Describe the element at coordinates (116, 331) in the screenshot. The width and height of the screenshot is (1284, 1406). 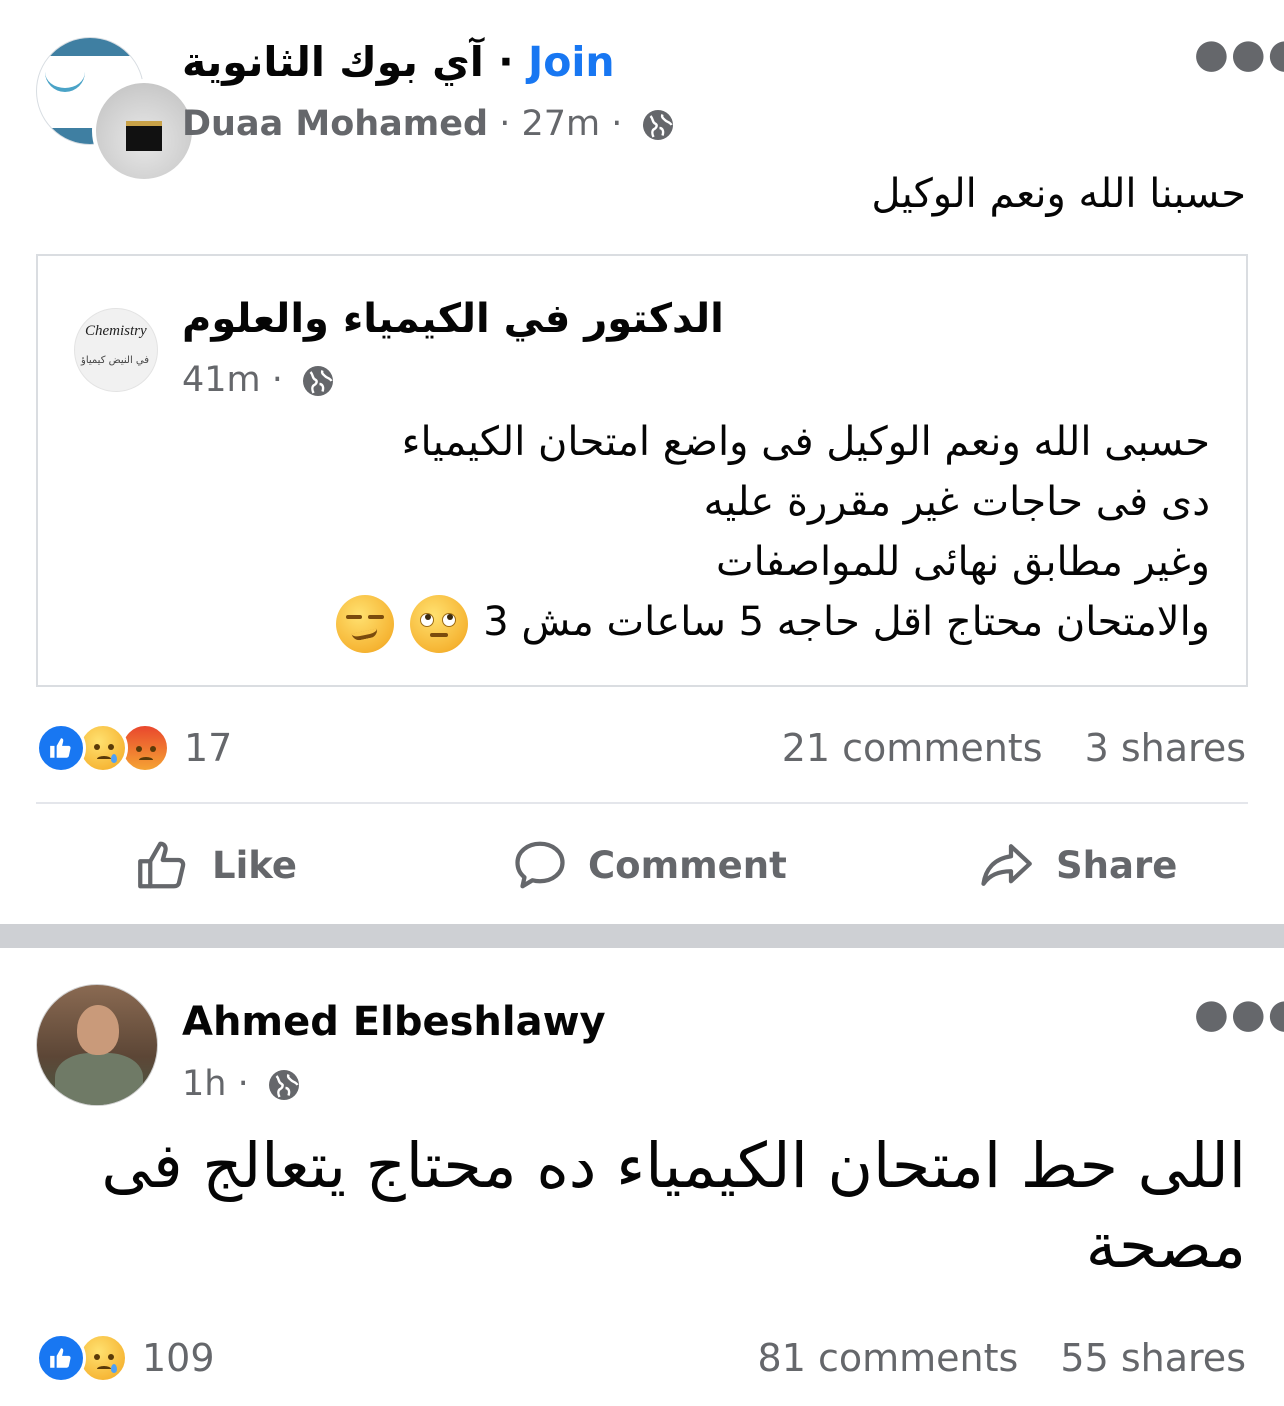
I see `avatar-logo-text: Chemistry` at that location.